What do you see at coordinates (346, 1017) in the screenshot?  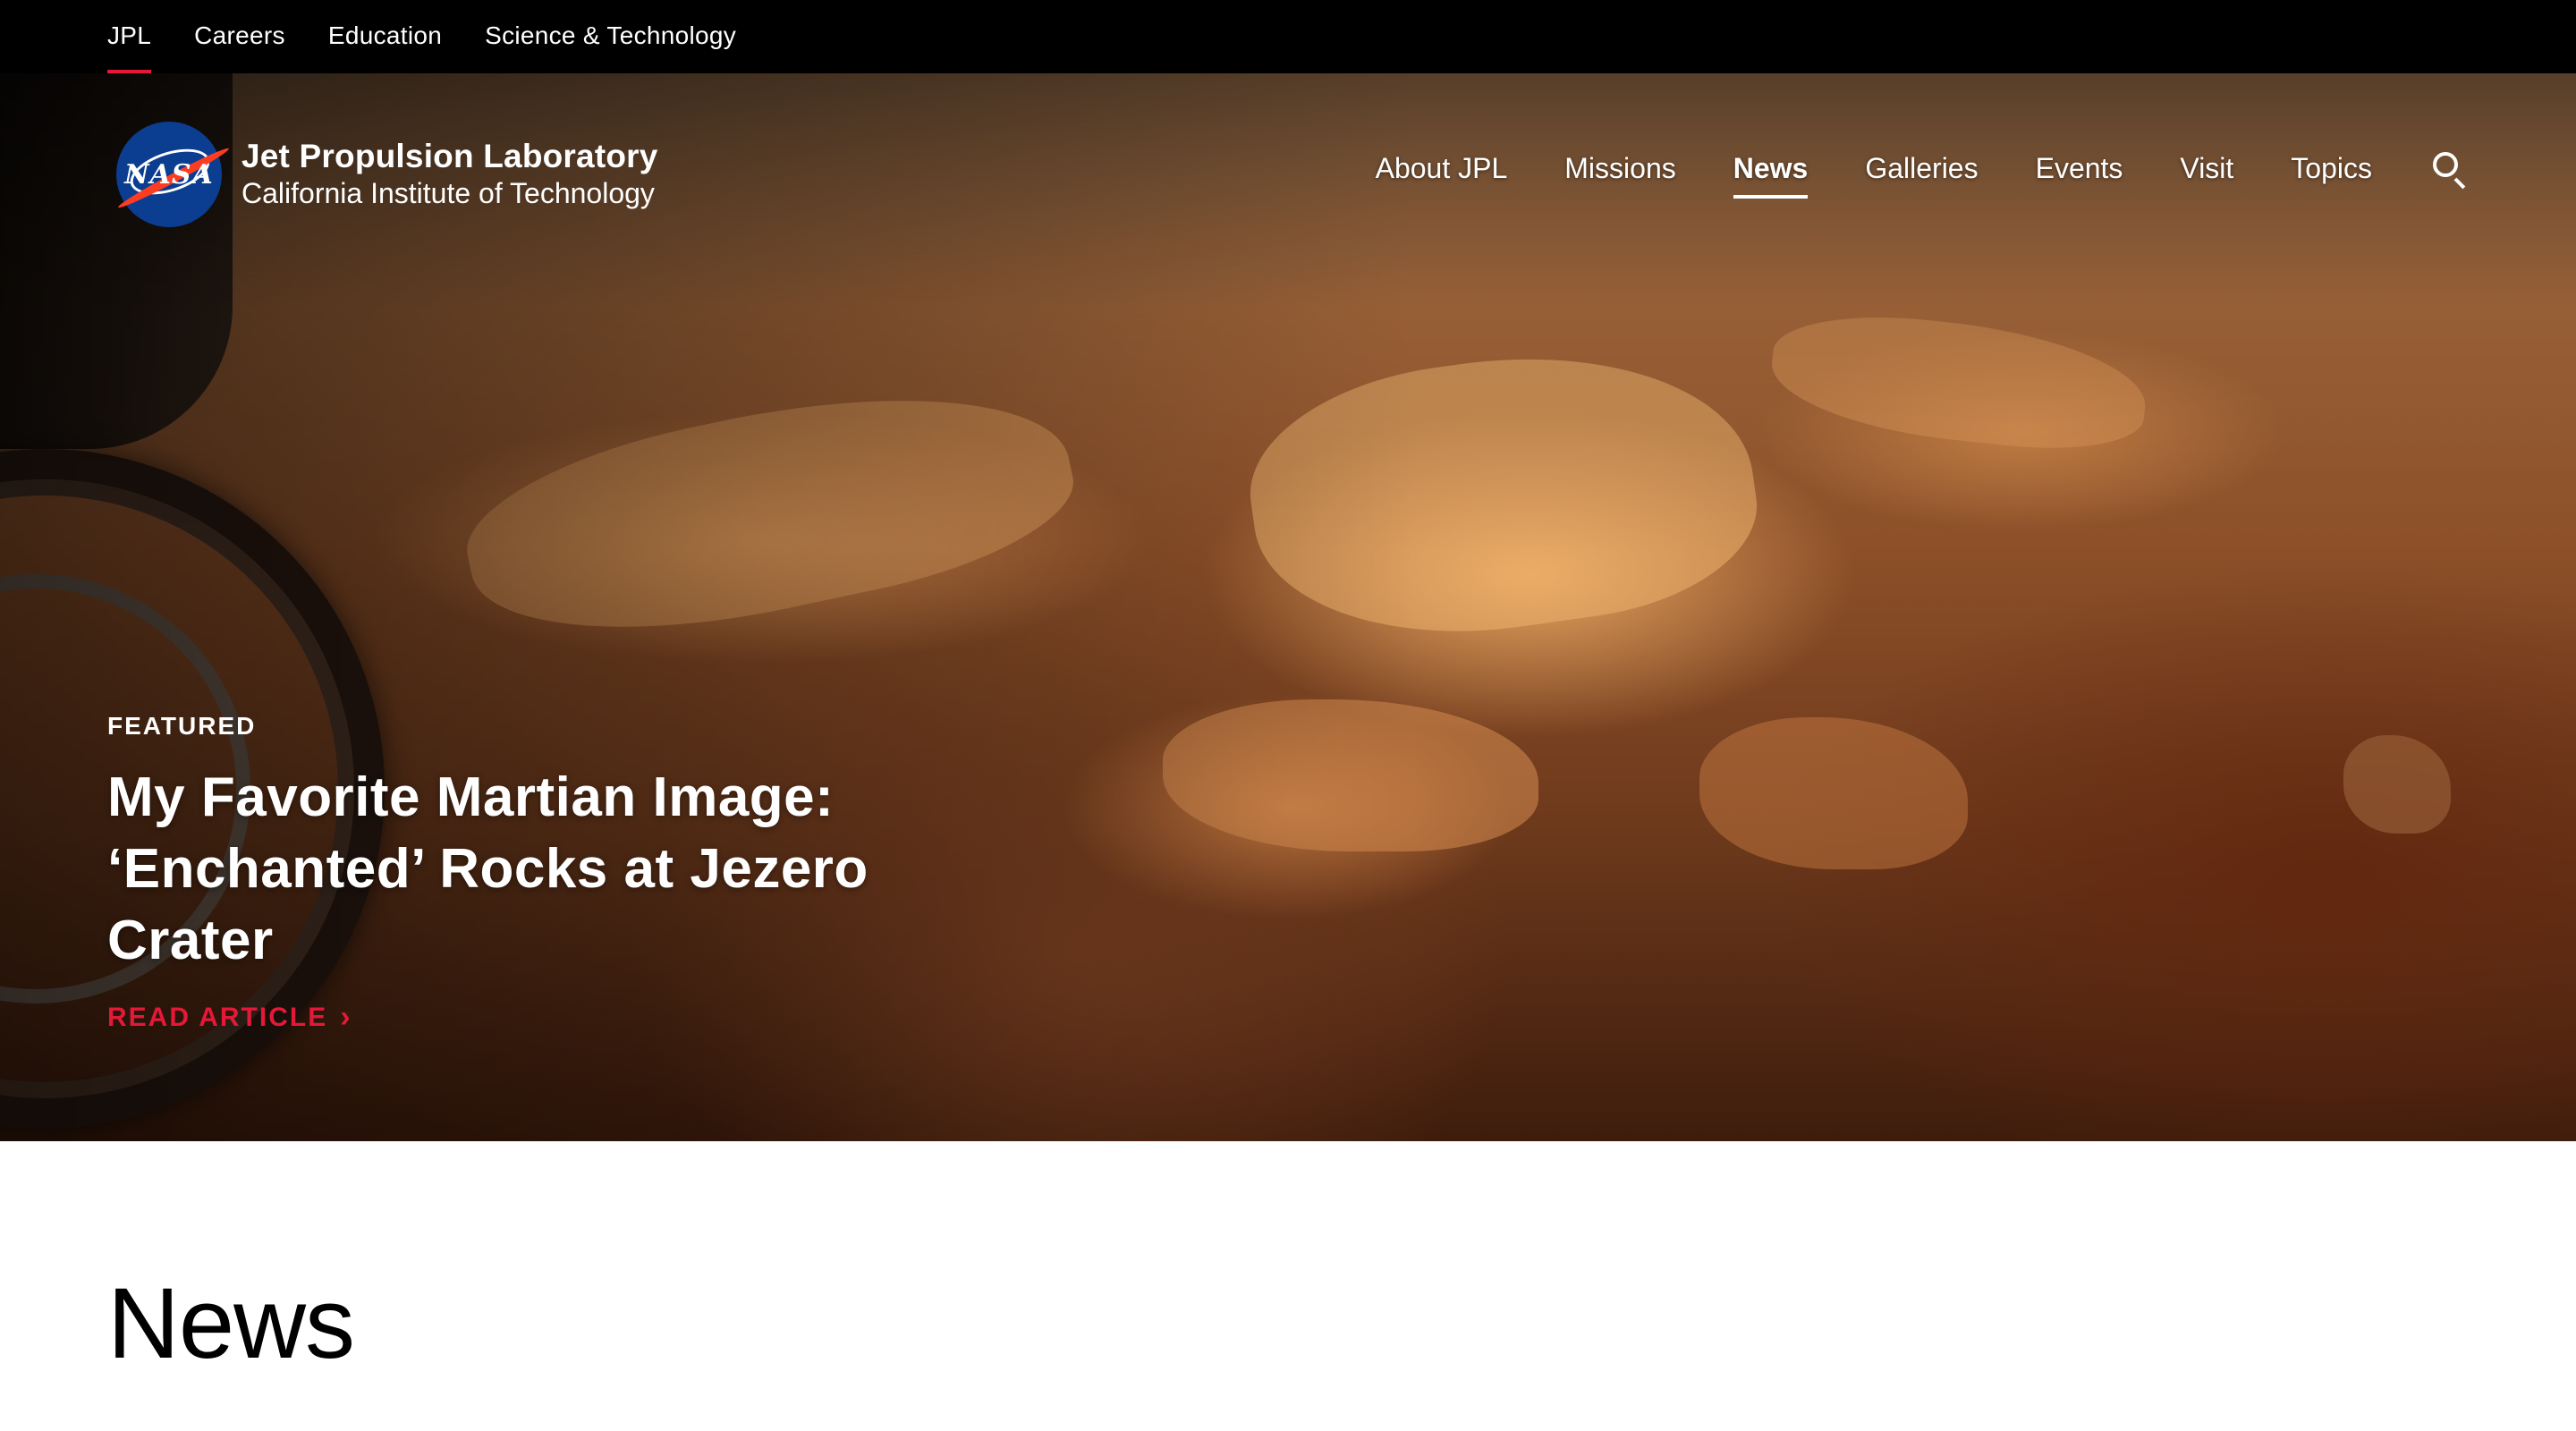 I see `chevron-right-icon: ›` at bounding box center [346, 1017].